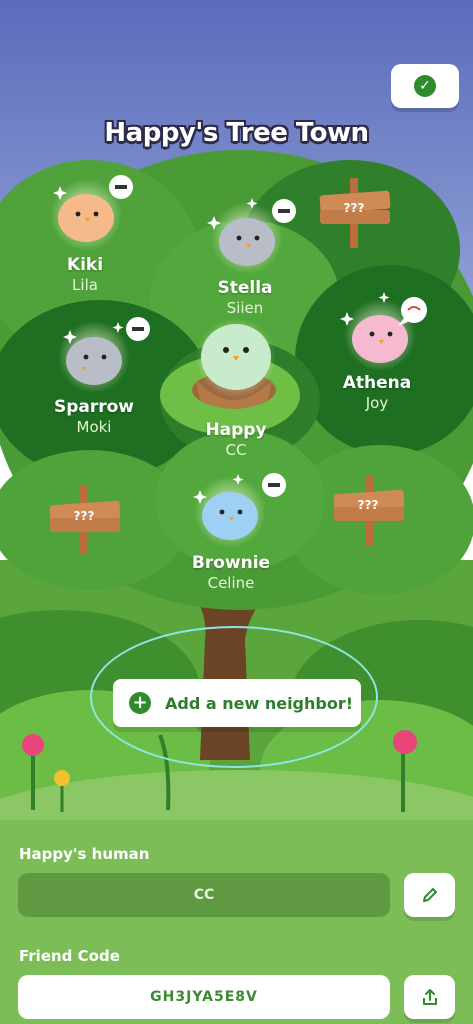 This screenshot has width=473, height=1024. I want to click on edit-button, so click(429, 895).